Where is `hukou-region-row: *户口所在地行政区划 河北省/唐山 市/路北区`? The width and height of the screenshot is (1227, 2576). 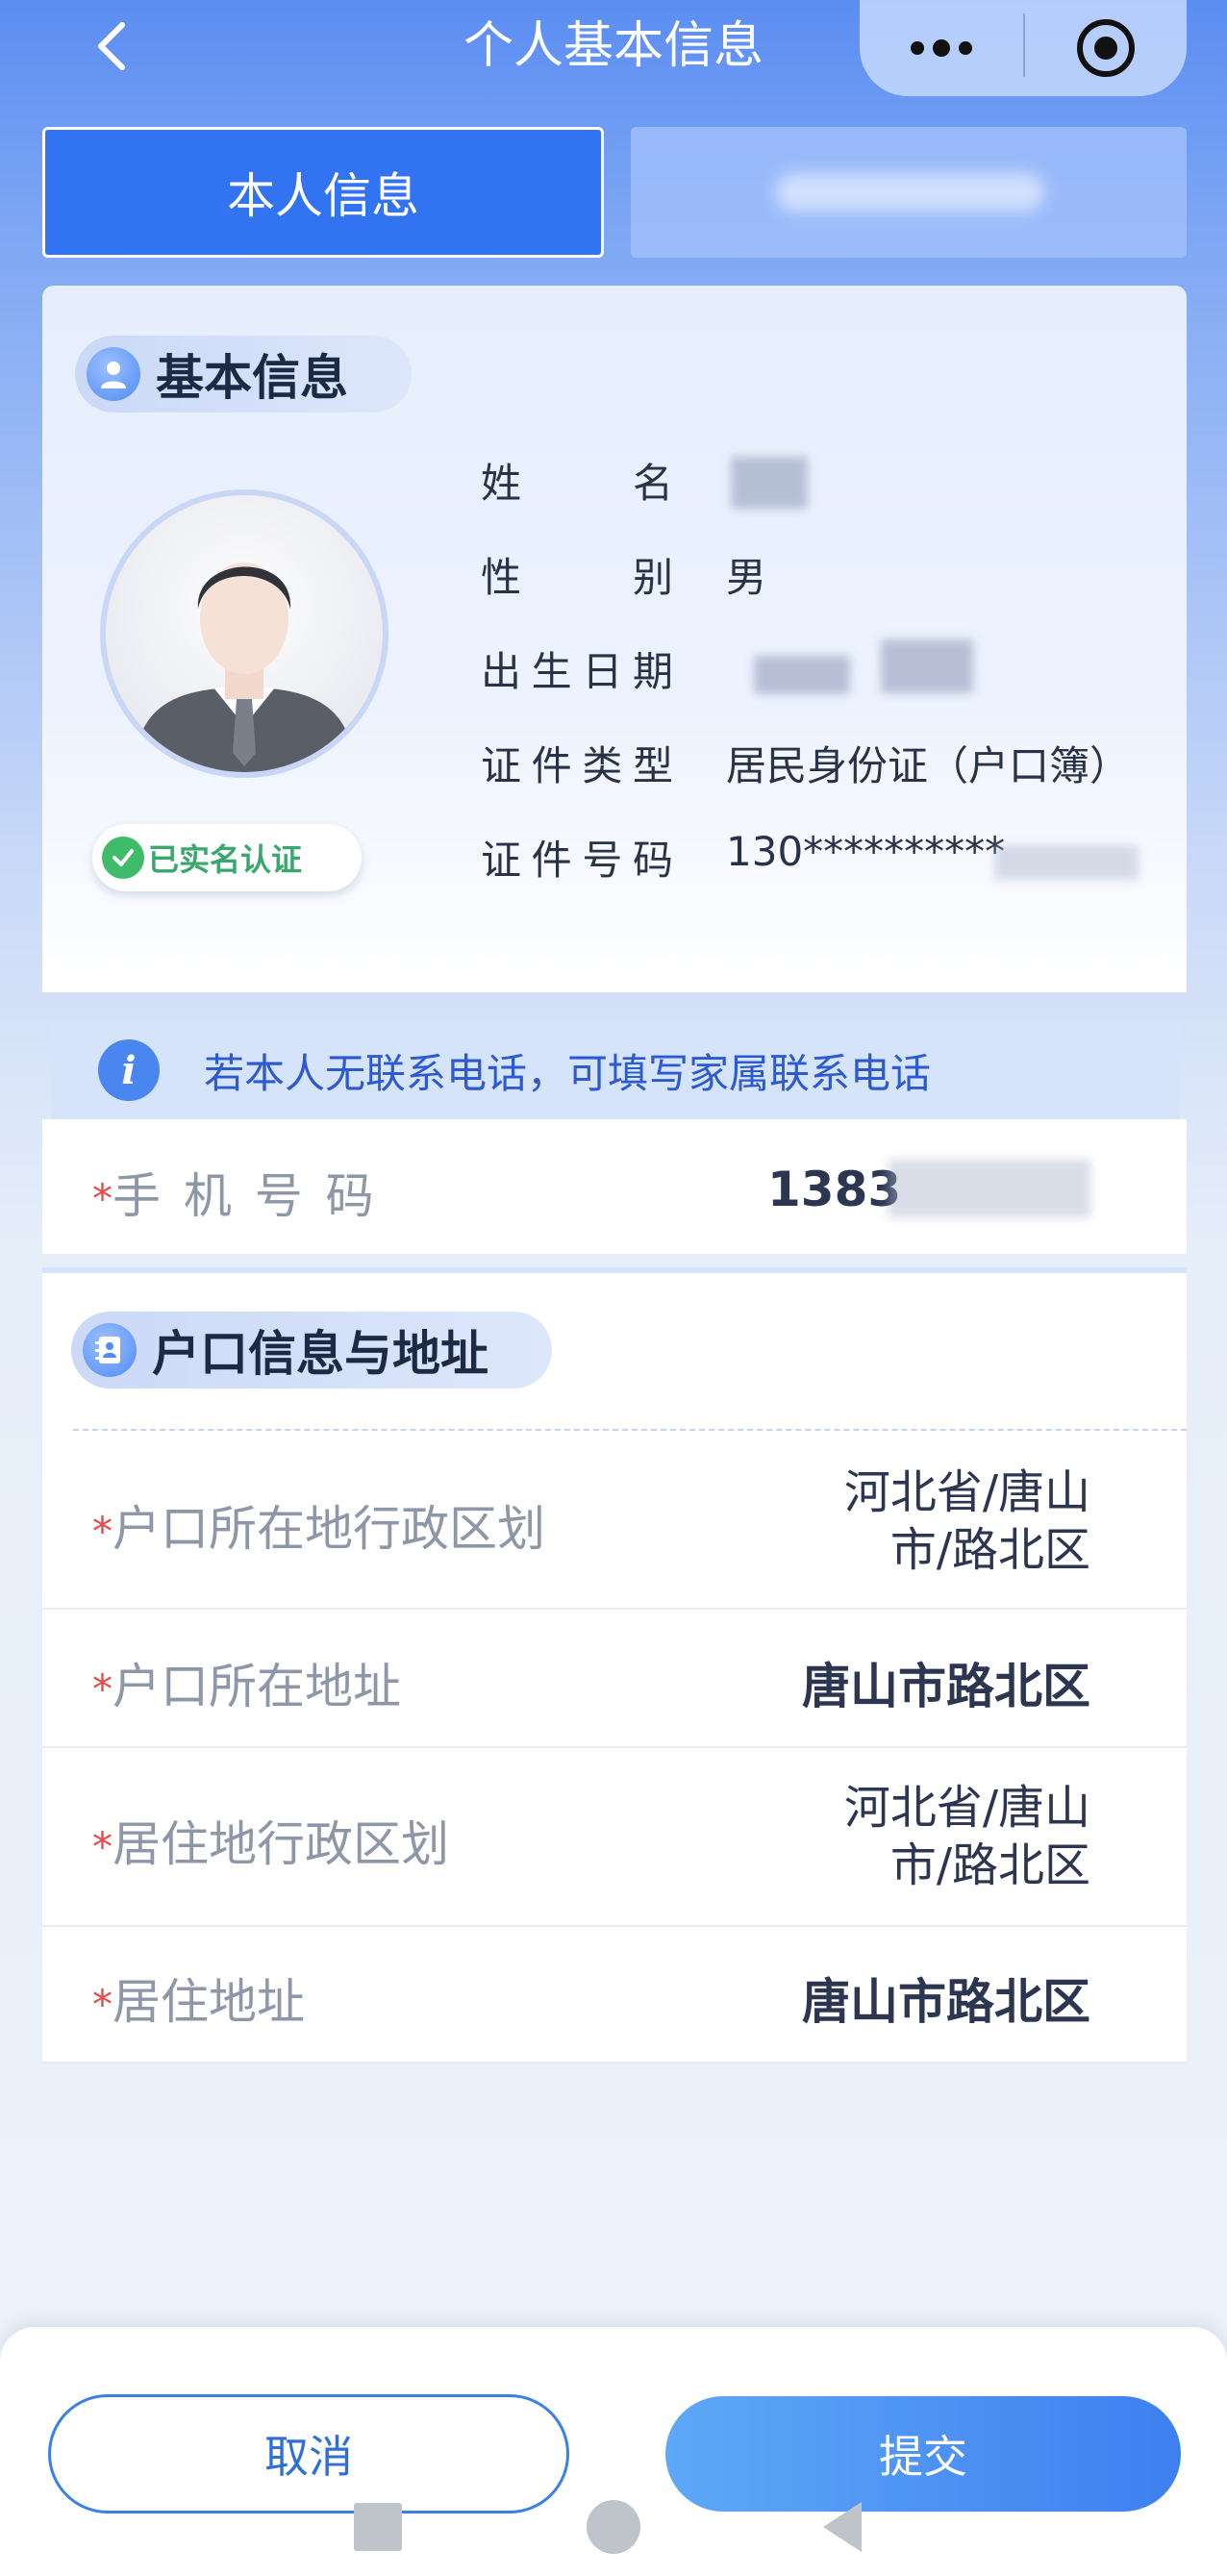
hukou-region-row: *户口所在地行政区划 河北省/唐山 市/路北区 is located at coordinates (614, 1522).